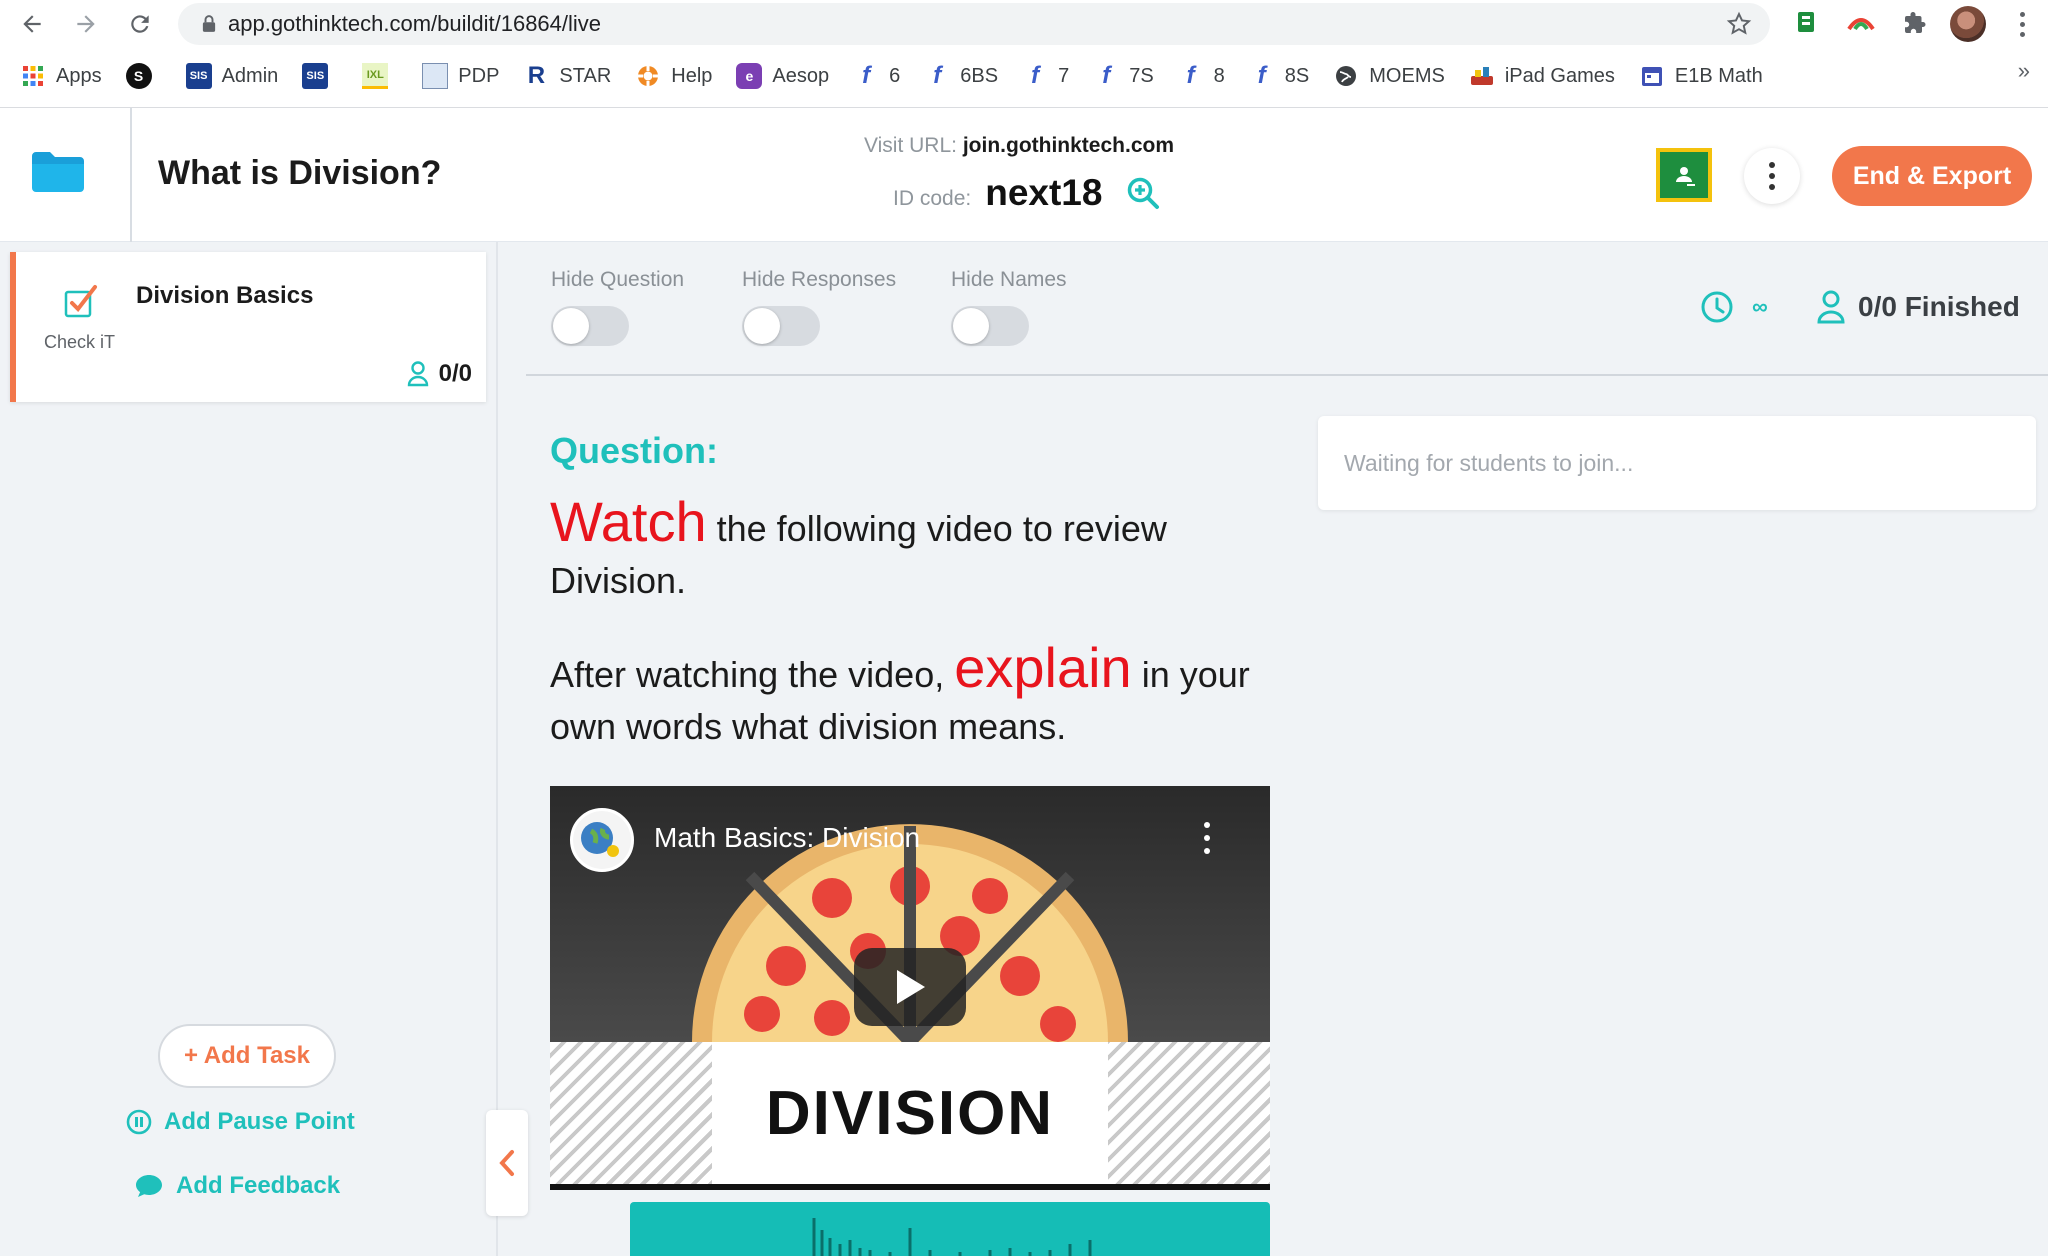 The image size is (2048, 1256). What do you see at coordinates (1915, 23) in the screenshot?
I see `extensions-puzzle-icon` at bounding box center [1915, 23].